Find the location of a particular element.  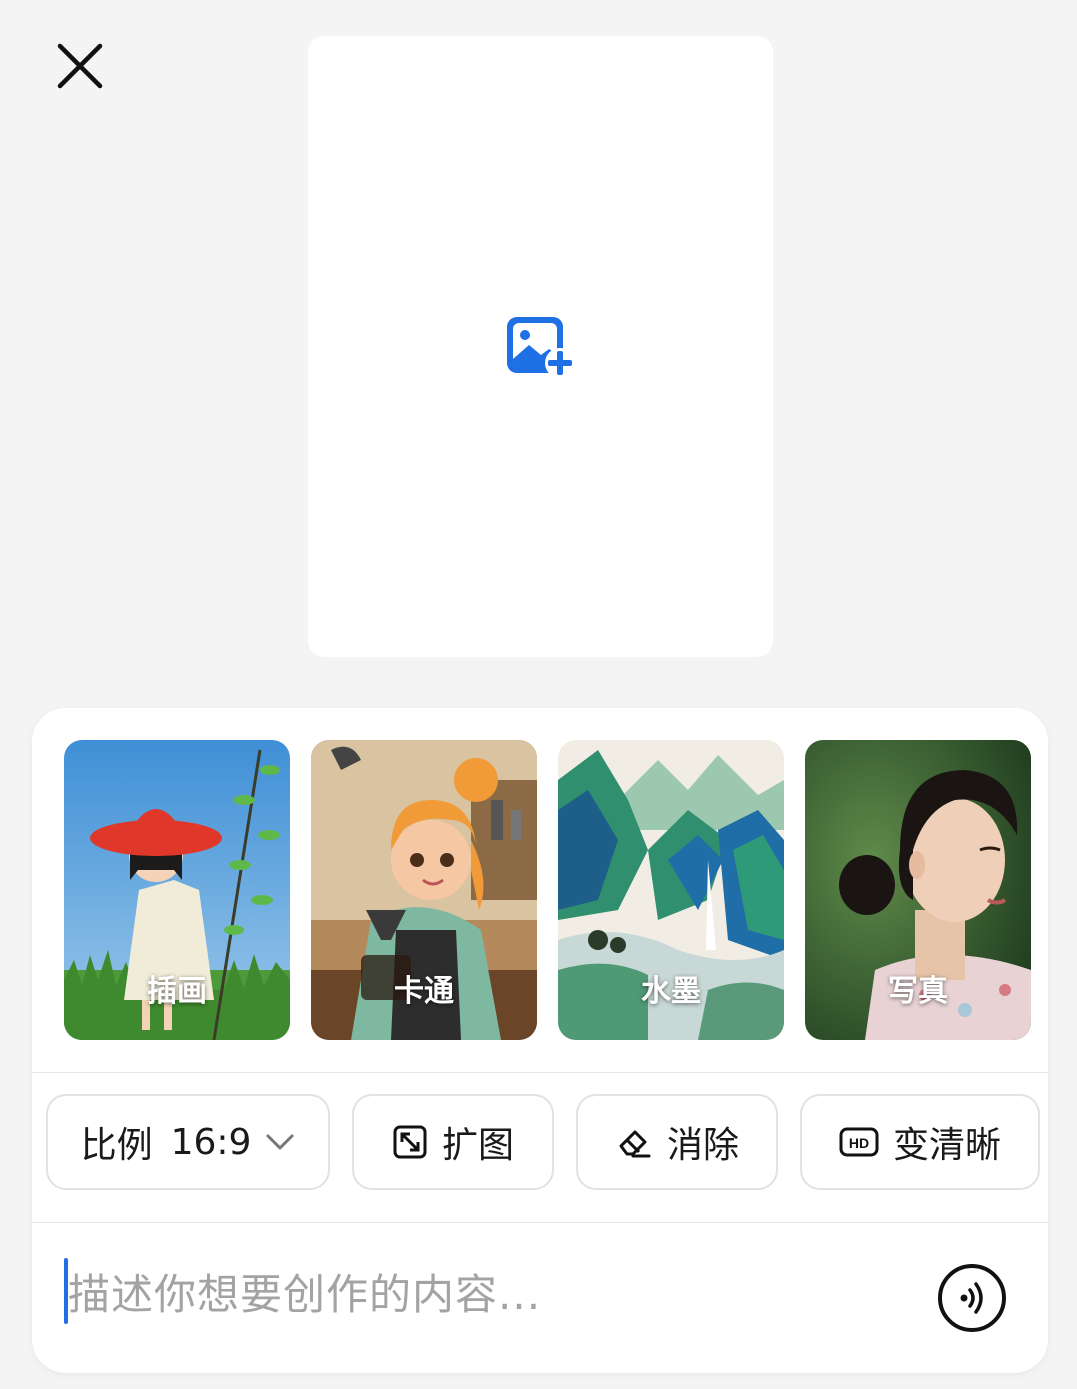

add-image-button is located at coordinates (541, 347).